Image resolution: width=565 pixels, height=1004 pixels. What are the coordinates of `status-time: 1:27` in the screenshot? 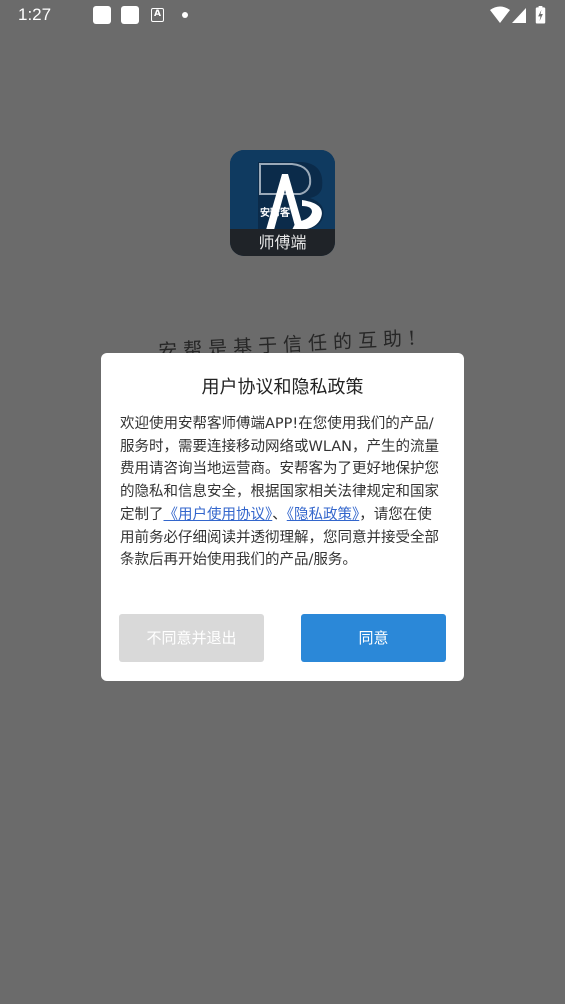 It's located at (35, 14).